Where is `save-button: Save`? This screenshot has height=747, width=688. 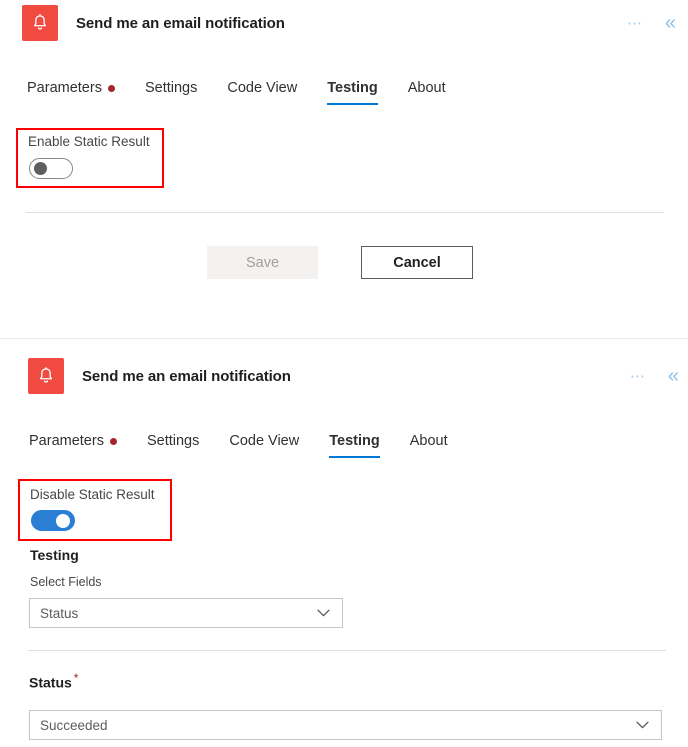
save-button: Save is located at coordinates (262, 262).